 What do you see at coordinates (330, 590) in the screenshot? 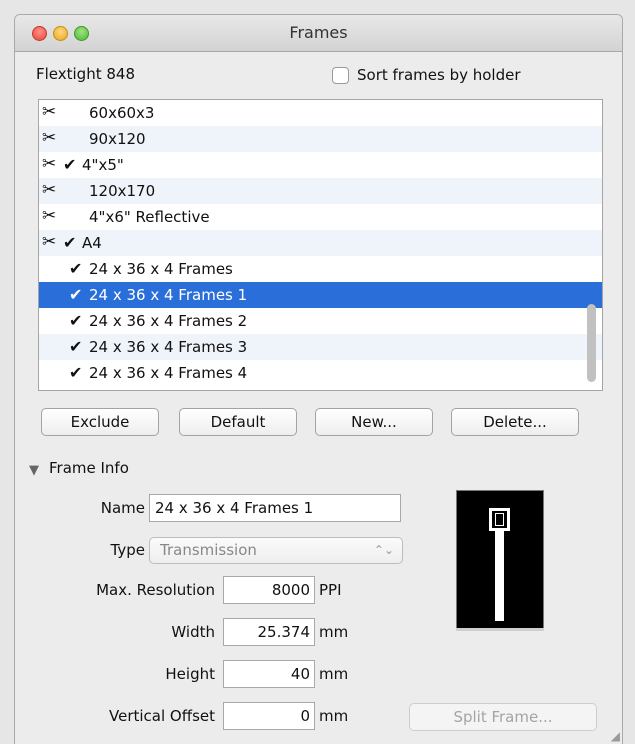
I see `max-resolution-unit: PPI` at bounding box center [330, 590].